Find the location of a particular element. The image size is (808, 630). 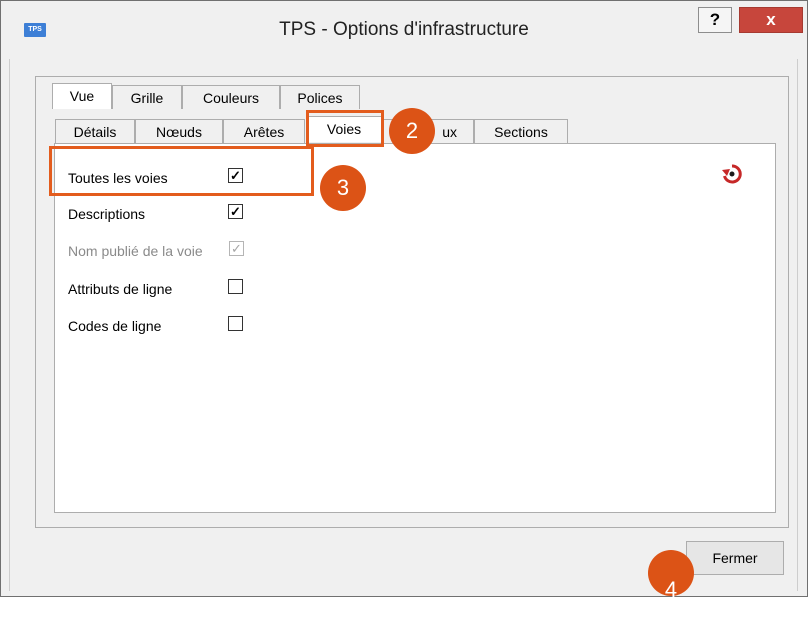

option-label-codes-de-ligne: Codes de ligne is located at coordinates (115, 326).